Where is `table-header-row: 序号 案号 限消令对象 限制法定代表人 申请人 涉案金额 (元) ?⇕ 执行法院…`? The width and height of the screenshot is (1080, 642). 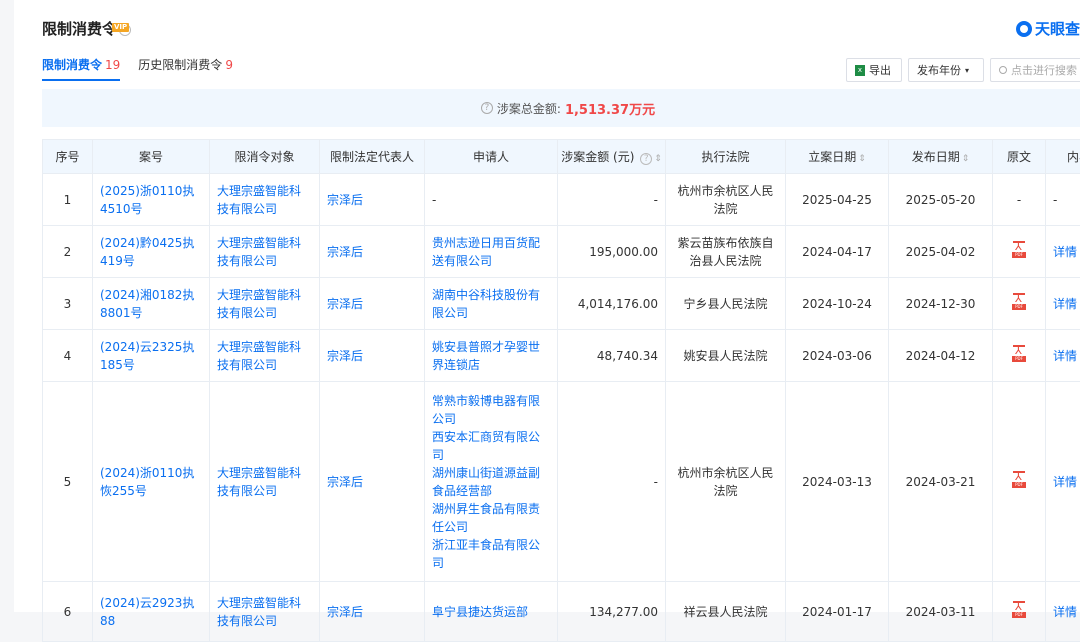 table-header-row: 序号 案号 限消令对象 限制法定代表人 申请人 涉案金额 (元) ?⇕ 执行法院… is located at coordinates (561, 157).